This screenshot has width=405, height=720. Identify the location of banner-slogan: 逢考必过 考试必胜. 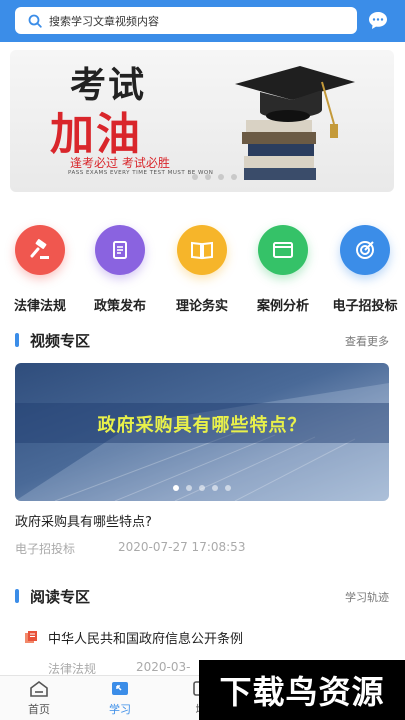
(120, 163).